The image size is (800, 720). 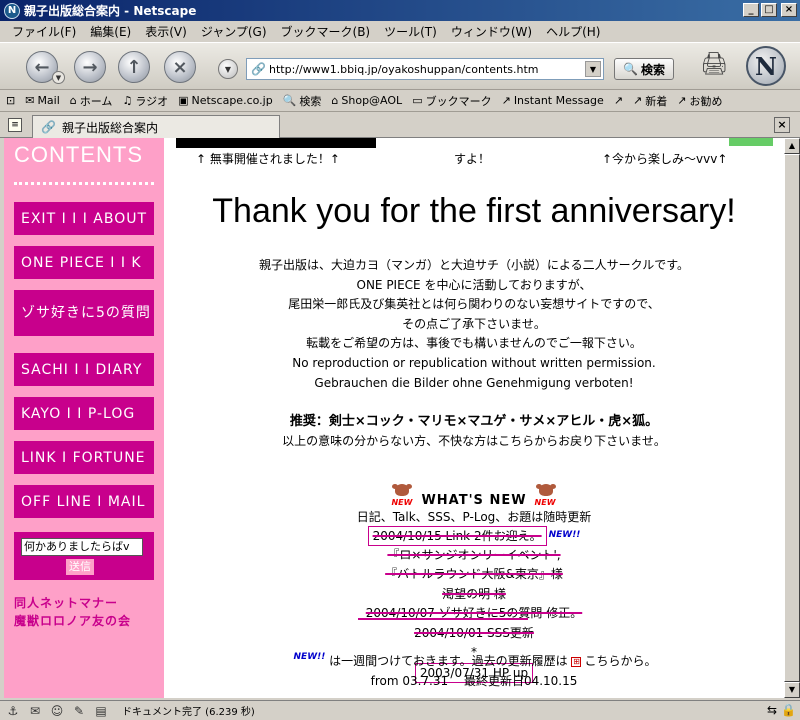 What do you see at coordinates (15, 125) in the screenshot?
I see `sidebar-toggle-icon: ≡` at bounding box center [15, 125].